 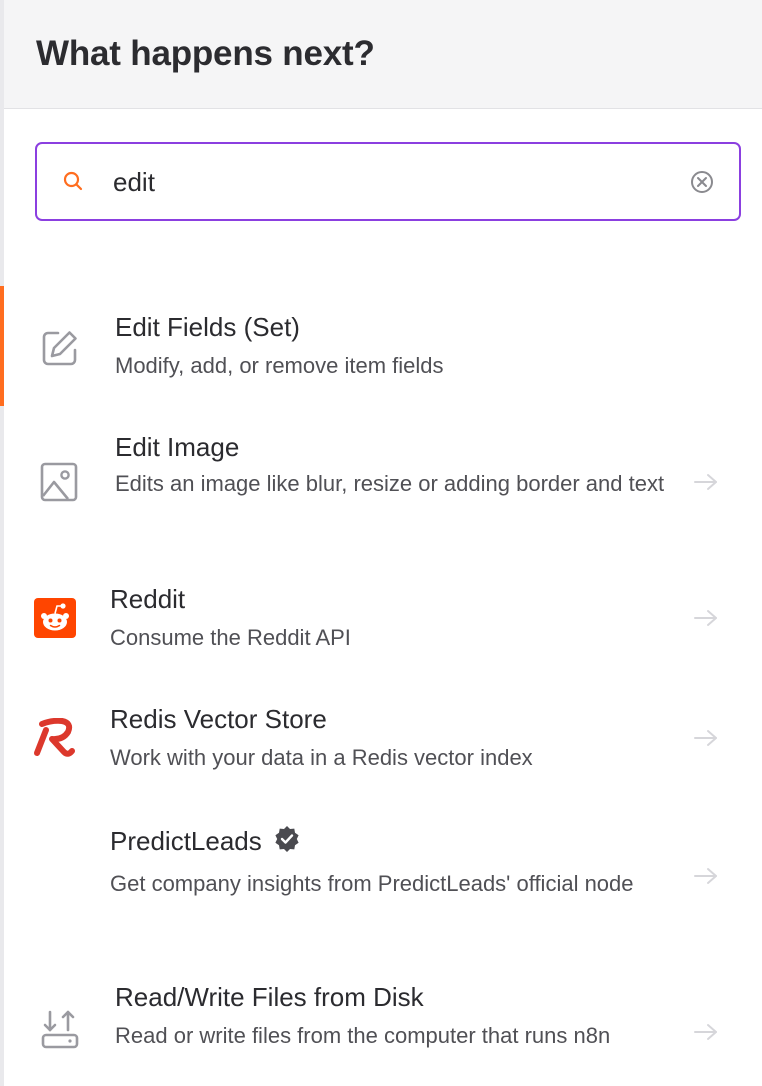 What do you see at coordinates (230, 637) in the screenshot?
I see `result-description: Consume the Reddit API` at bounding box center [230, 637].